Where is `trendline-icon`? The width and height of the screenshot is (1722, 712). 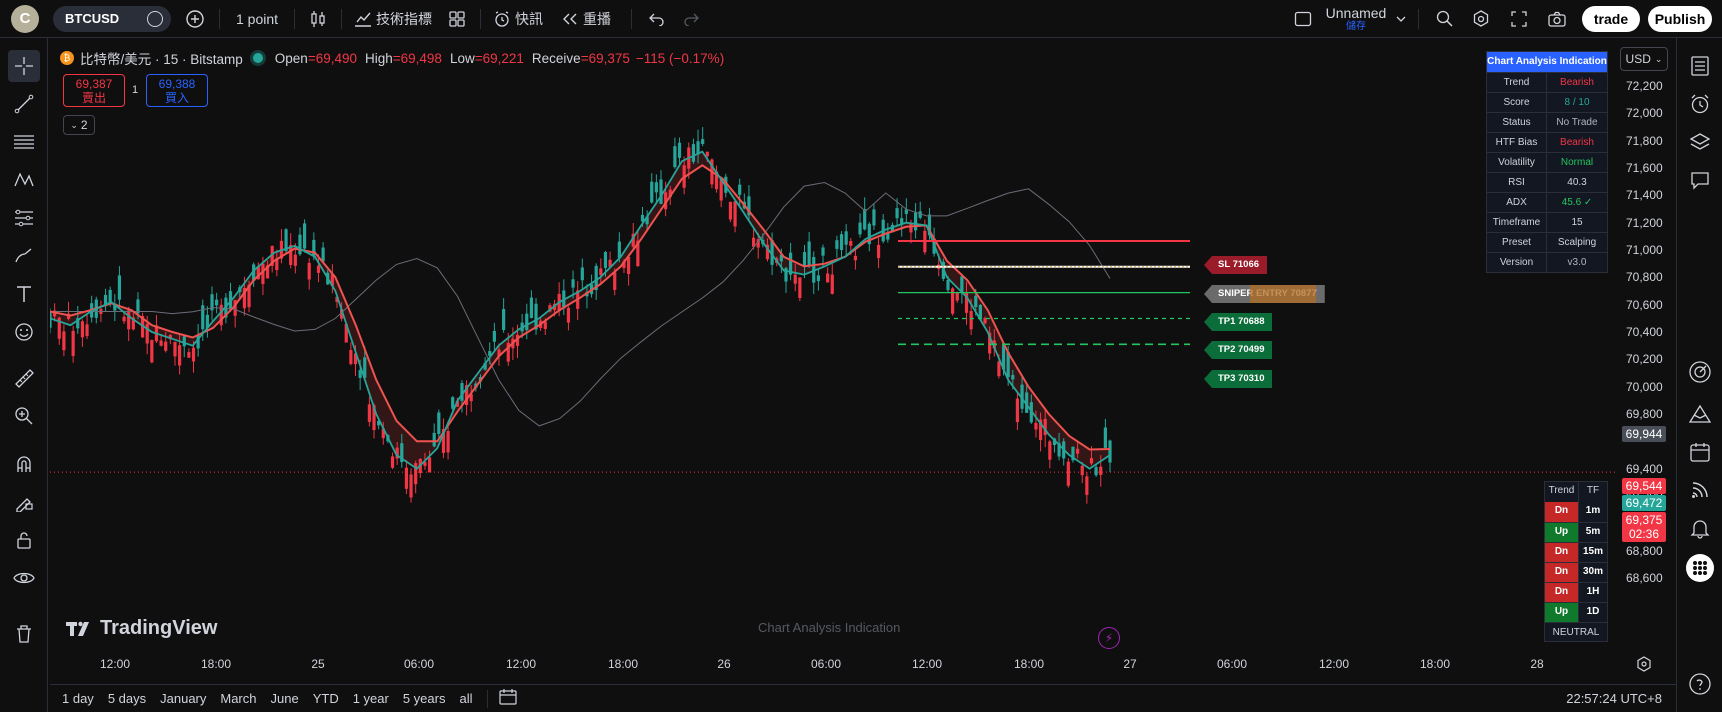 trendline-icon is located at coordinates (24, 104).